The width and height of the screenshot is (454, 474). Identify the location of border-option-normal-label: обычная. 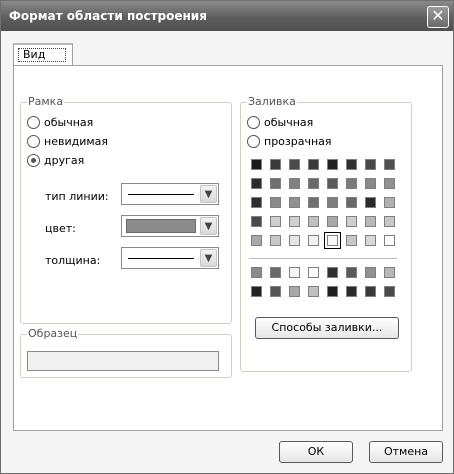
(69, 122).